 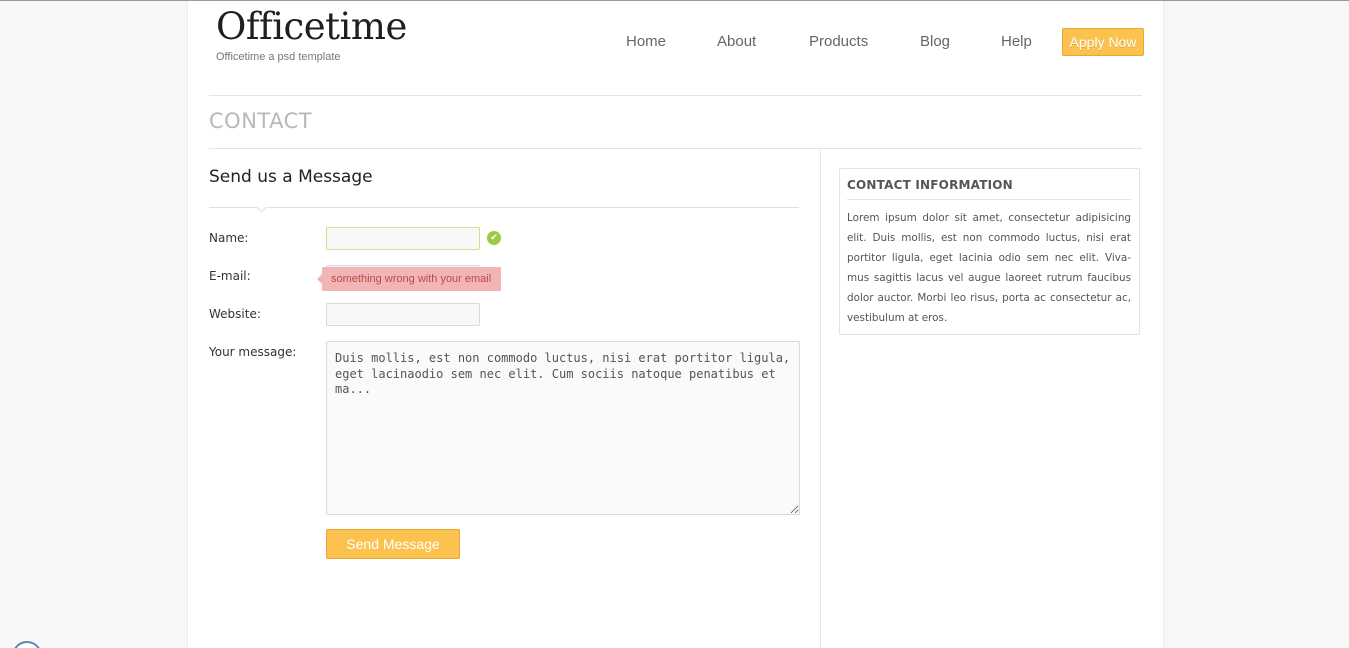 I want to click on name-label: Name:, so click(x=229, y=238).